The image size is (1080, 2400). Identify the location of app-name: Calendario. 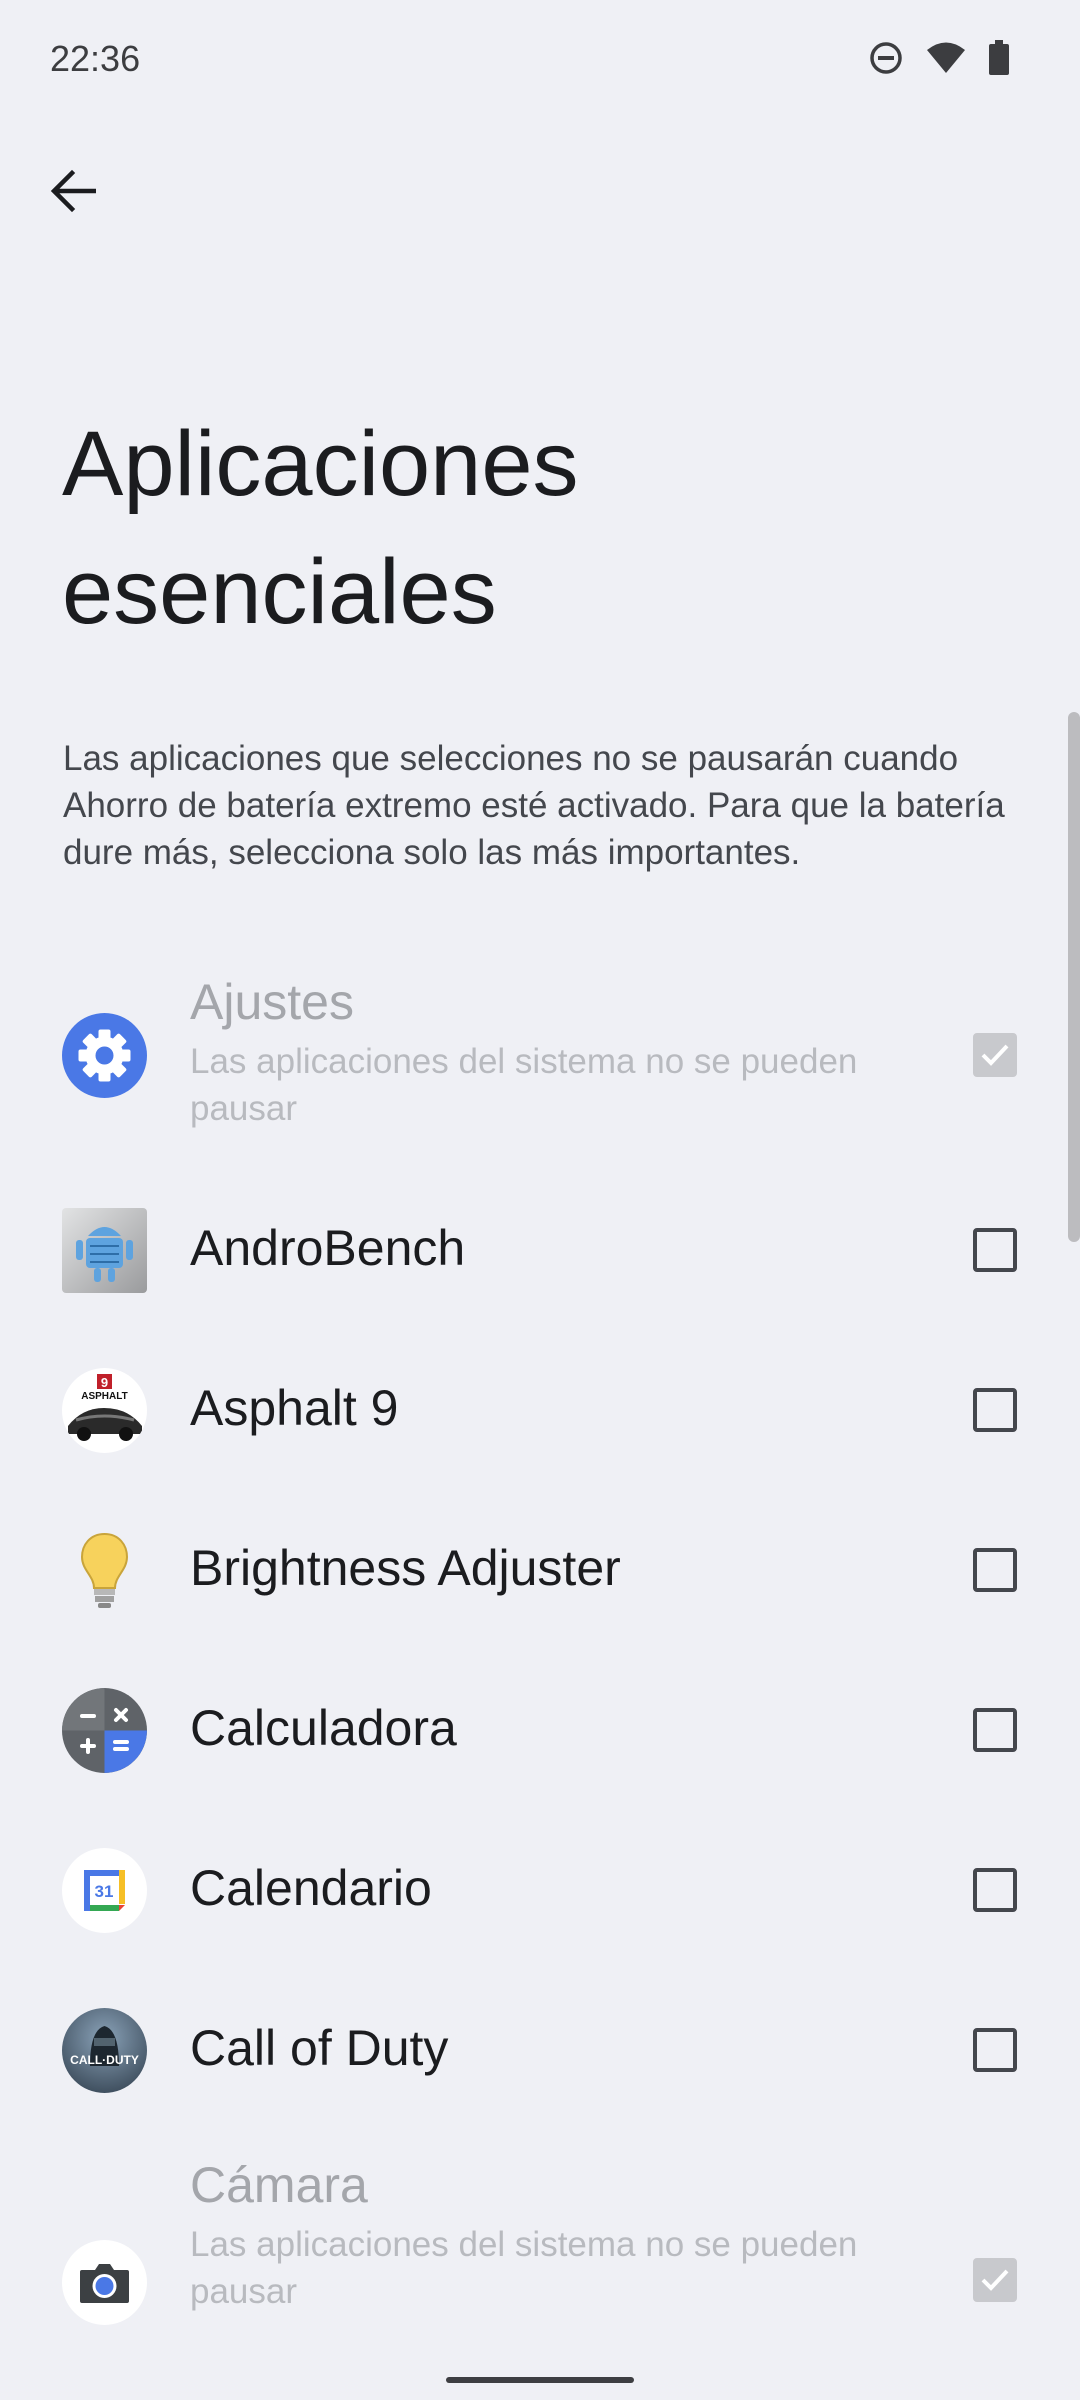
(311, 1888).